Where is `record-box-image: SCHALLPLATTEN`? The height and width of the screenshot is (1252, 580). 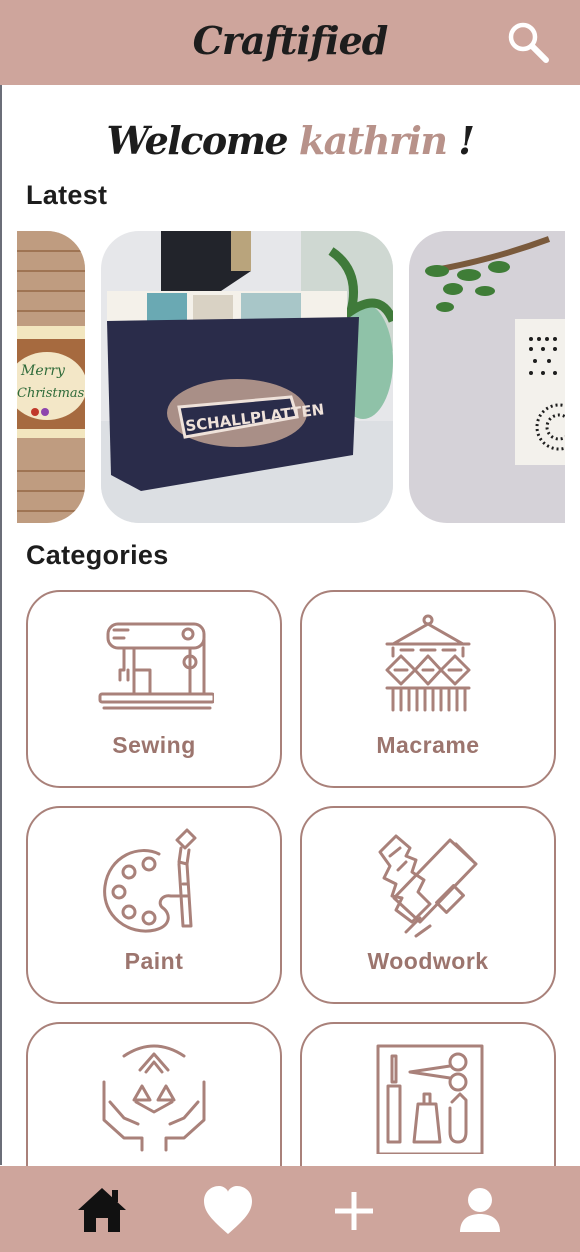 record-box-image: SCHALLPLATTEN is located at coordinates (247, 377).